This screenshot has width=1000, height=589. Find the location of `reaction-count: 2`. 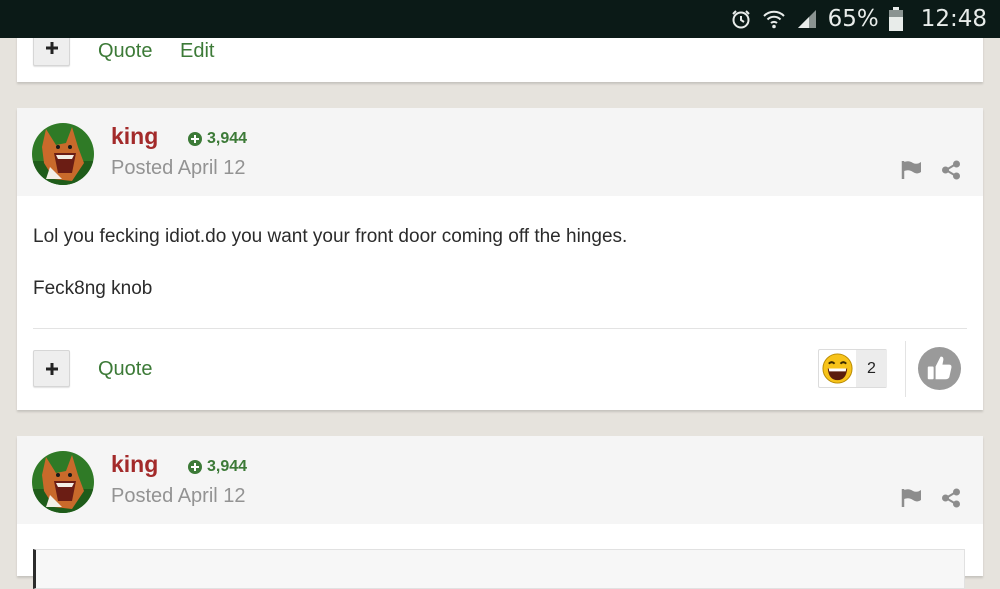

reaction-count: 2 is located at coordinates (871, 368).